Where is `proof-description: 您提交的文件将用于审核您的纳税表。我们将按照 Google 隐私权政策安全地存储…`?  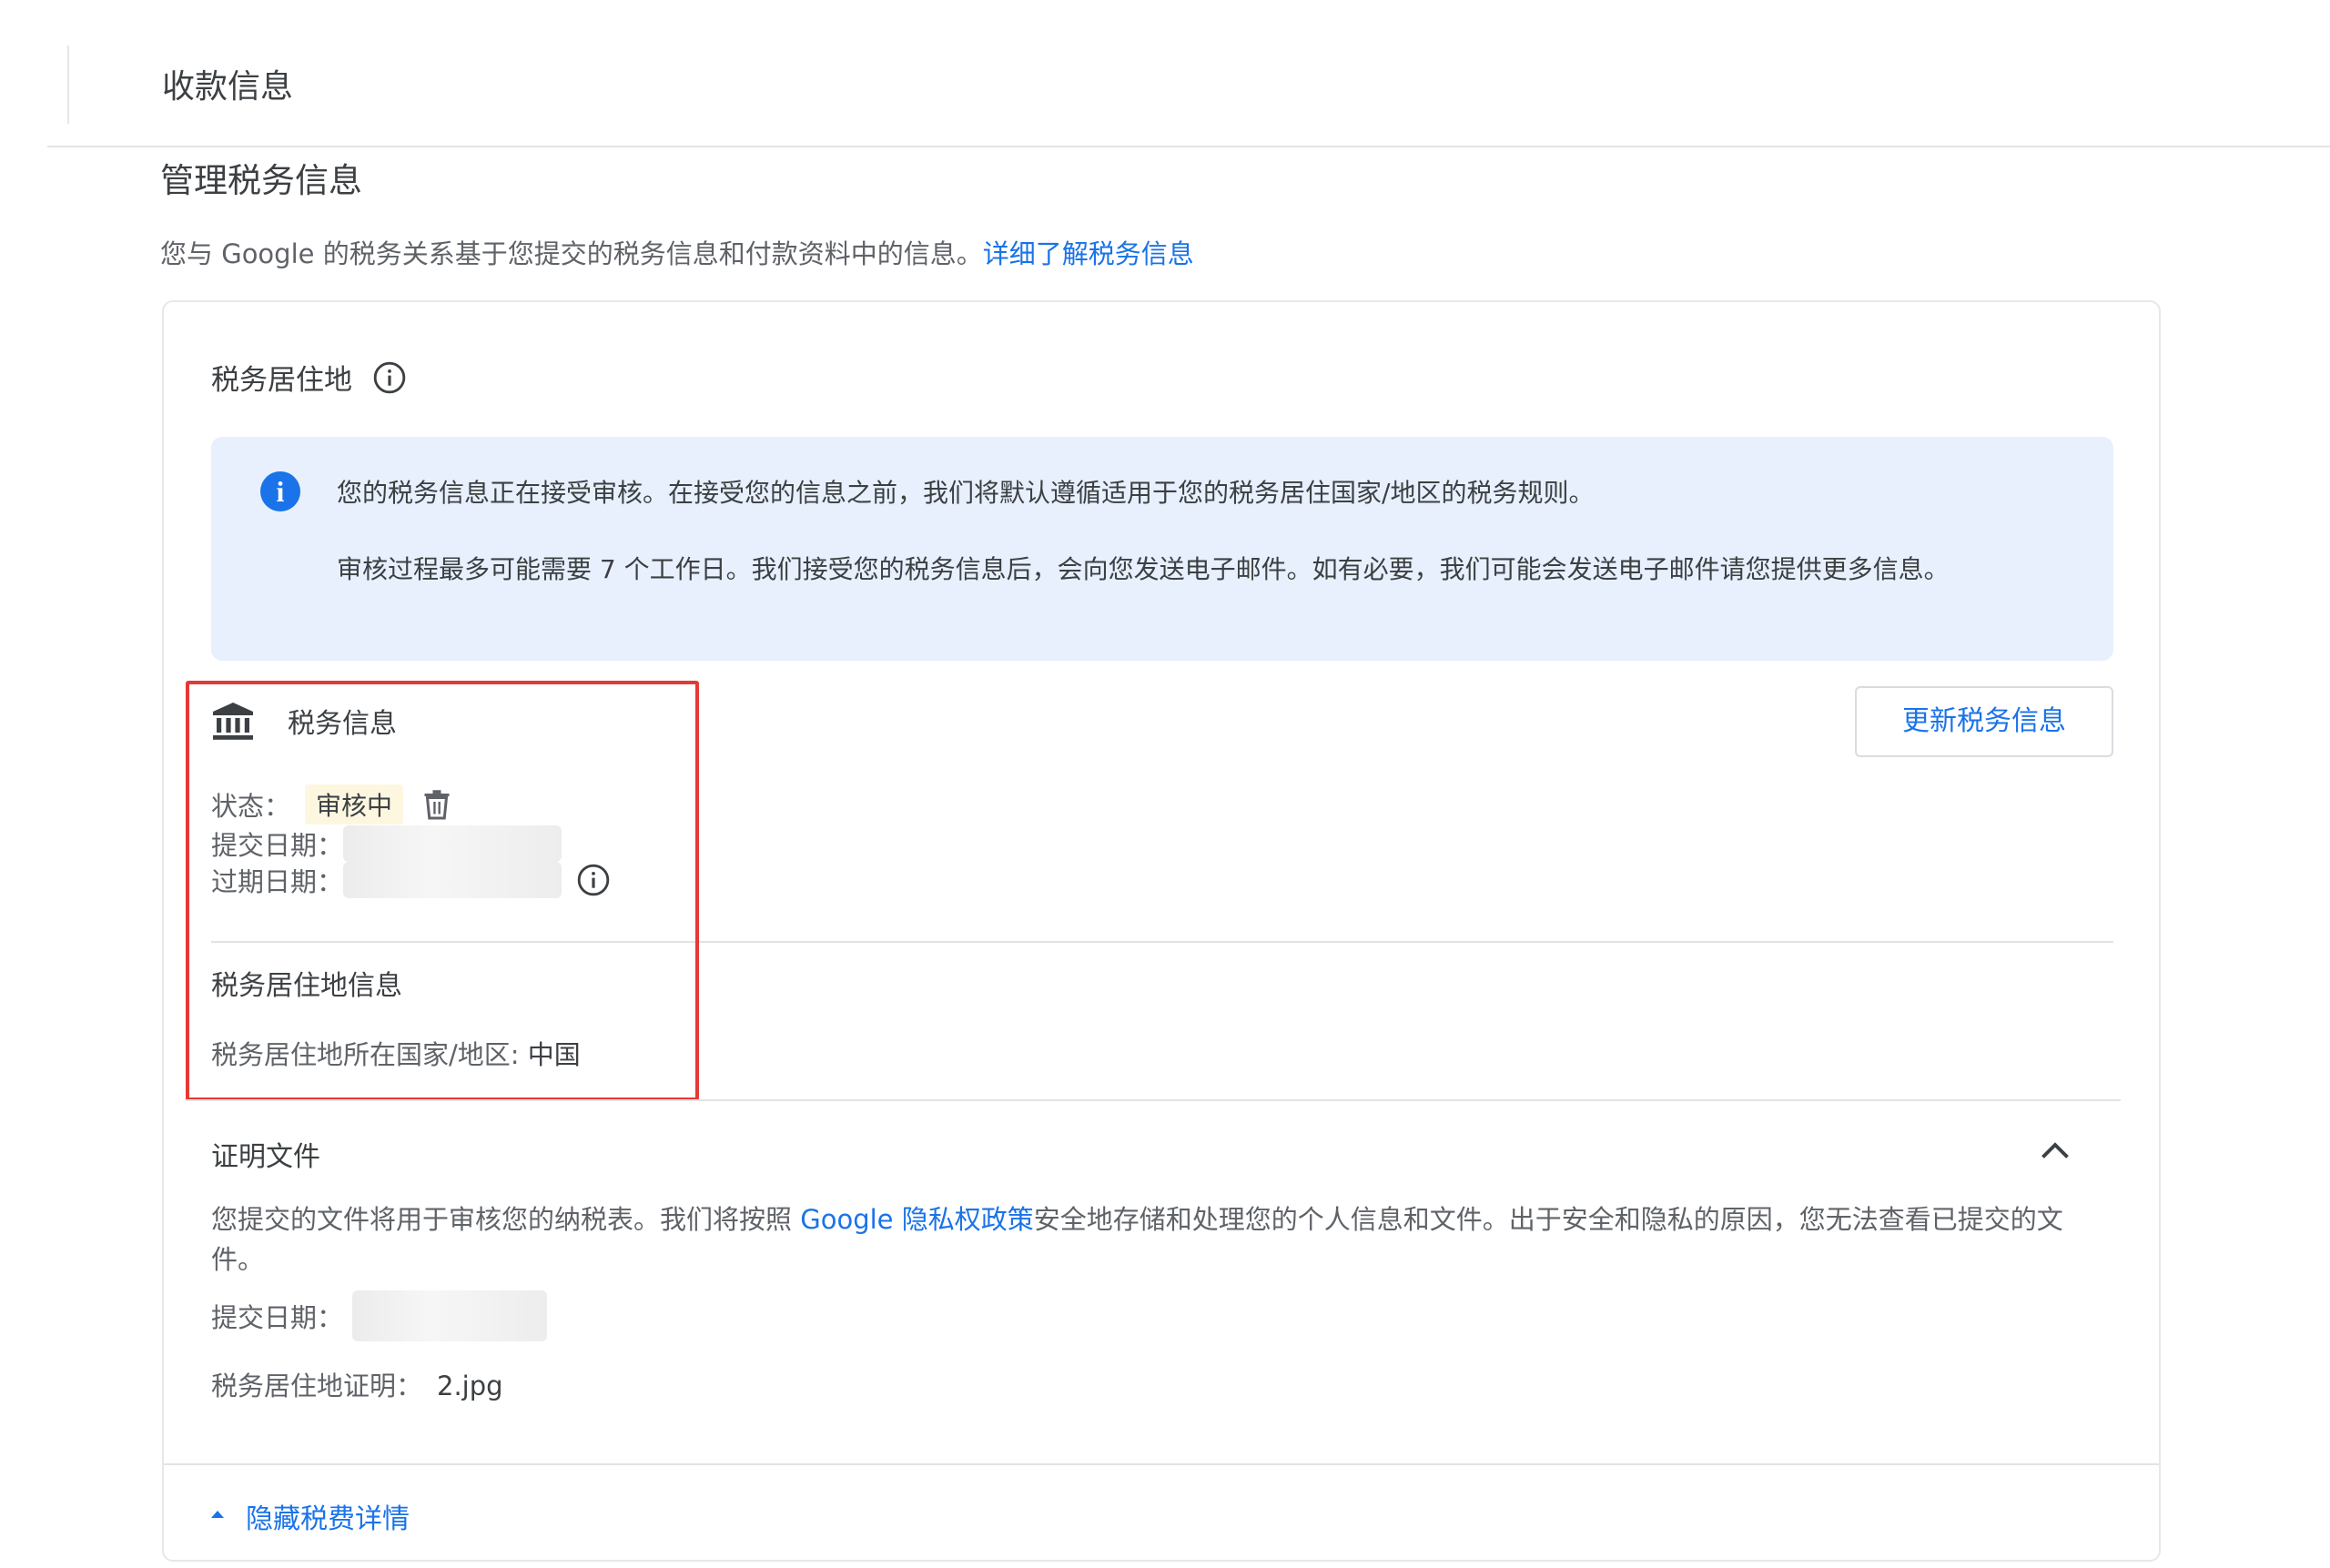 proof-description: 您提交的文件将用于审核您的纳税表。我们将按照 Google 隐私权政策安全地存储… is located at coordinates (1162, 1239).